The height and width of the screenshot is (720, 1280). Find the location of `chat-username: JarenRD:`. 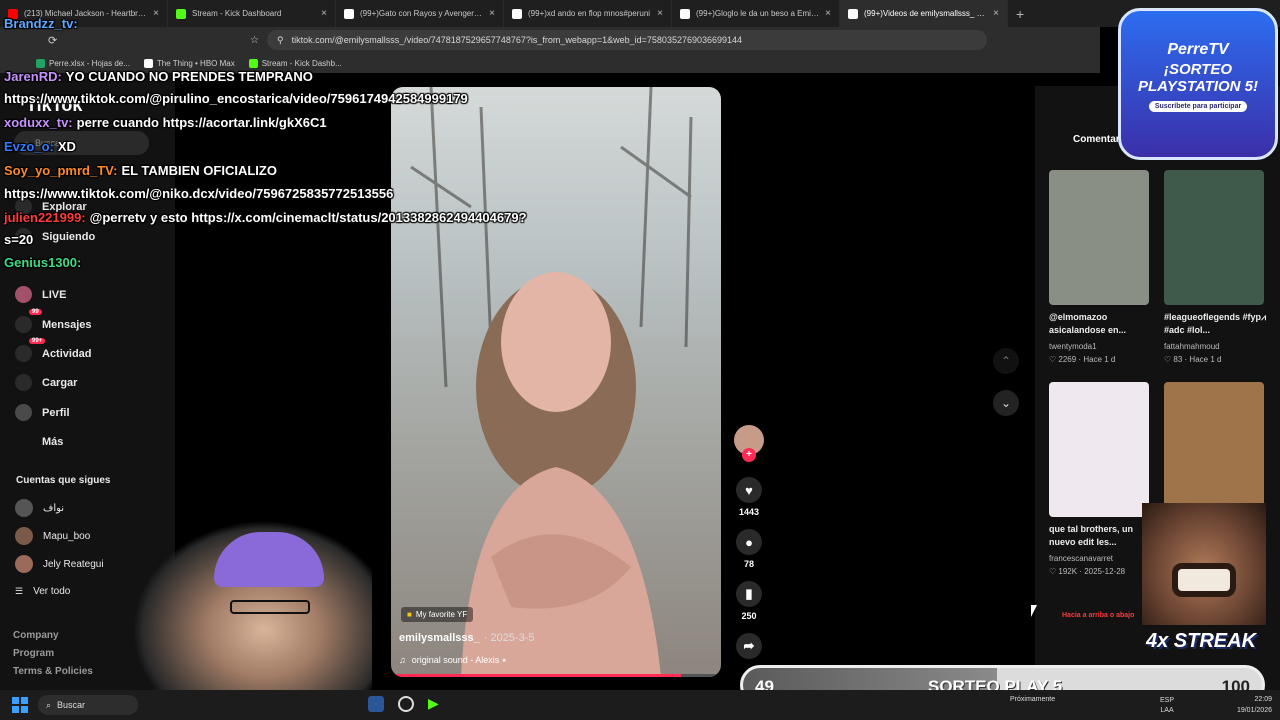

chat-username: JarenRD: is located at coordinates (33, 76).